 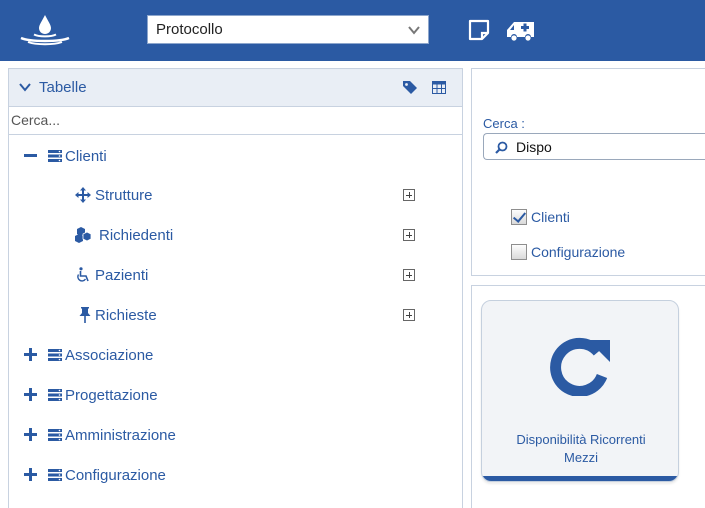 I want to click on tables-search, so click(x=235, y=121).